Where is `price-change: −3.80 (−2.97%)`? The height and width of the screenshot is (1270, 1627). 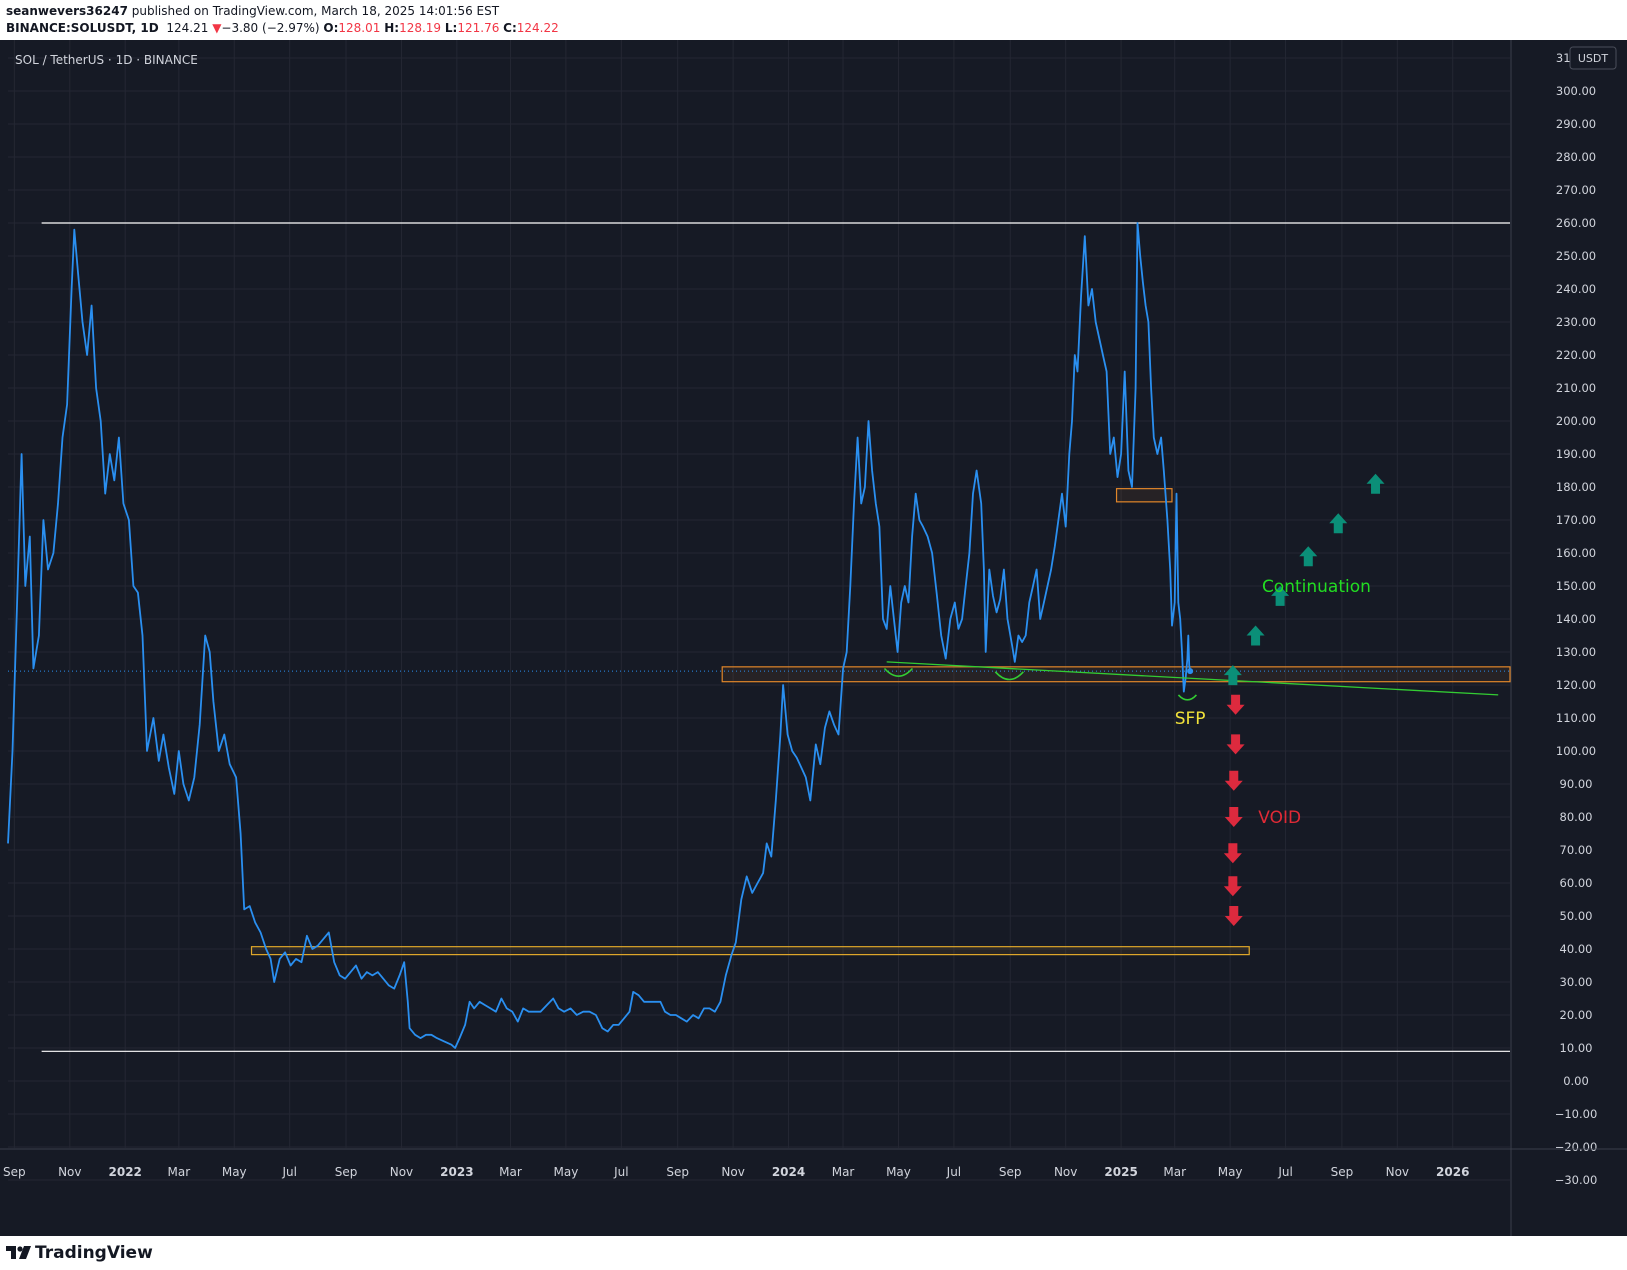 price-change: −3.80 (−2.97%) is located at coordinates (270, 28).